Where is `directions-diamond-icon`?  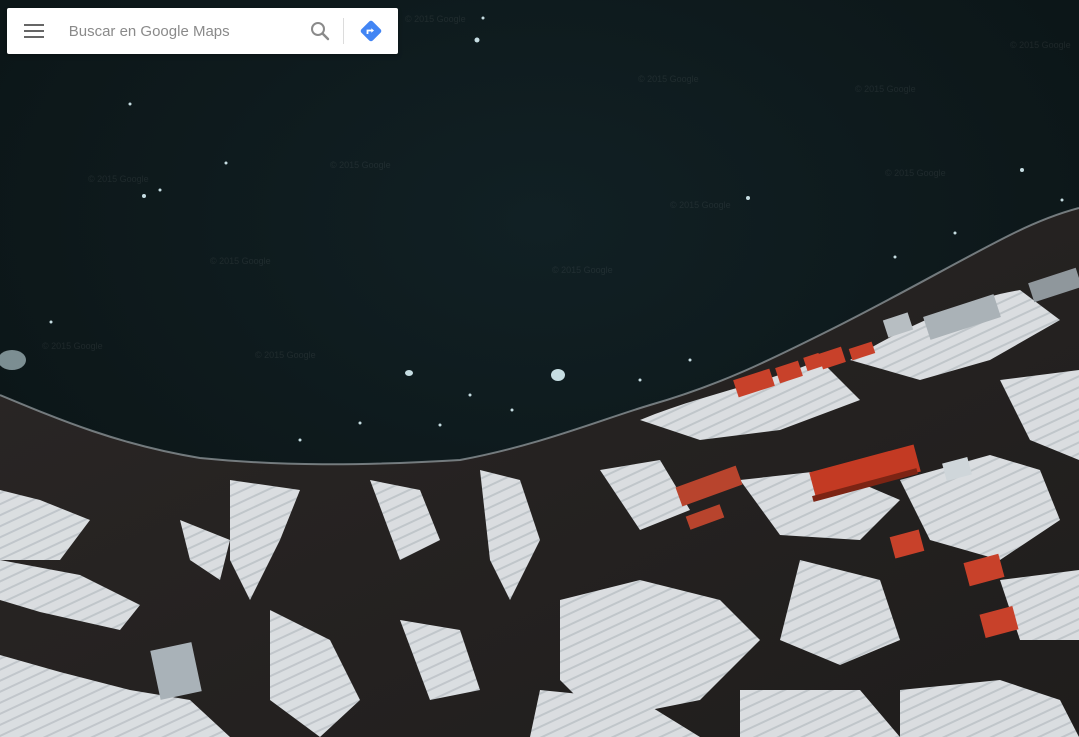
directions-diamond-icon is located at coordinates (371, 31).